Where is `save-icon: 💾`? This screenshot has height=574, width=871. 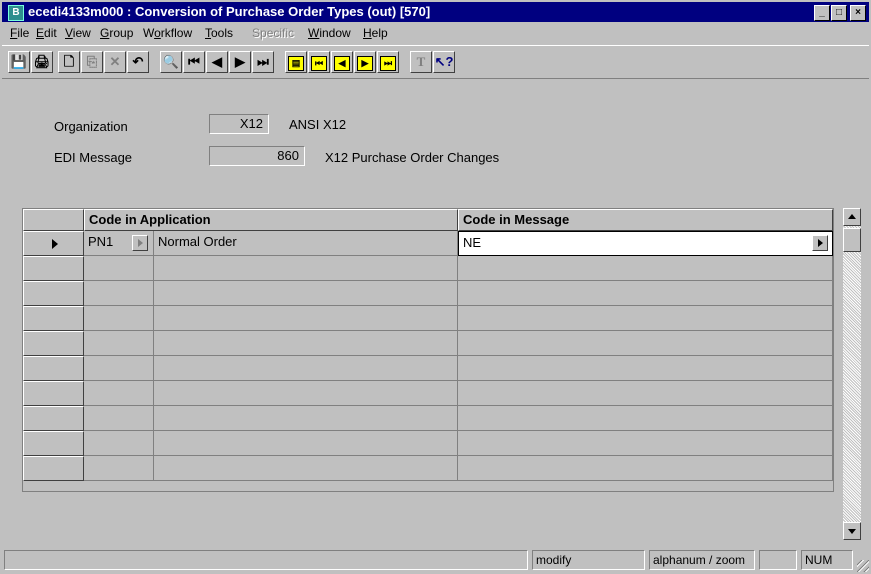
save-icon: 💾 is located at coordinates (19, 62).